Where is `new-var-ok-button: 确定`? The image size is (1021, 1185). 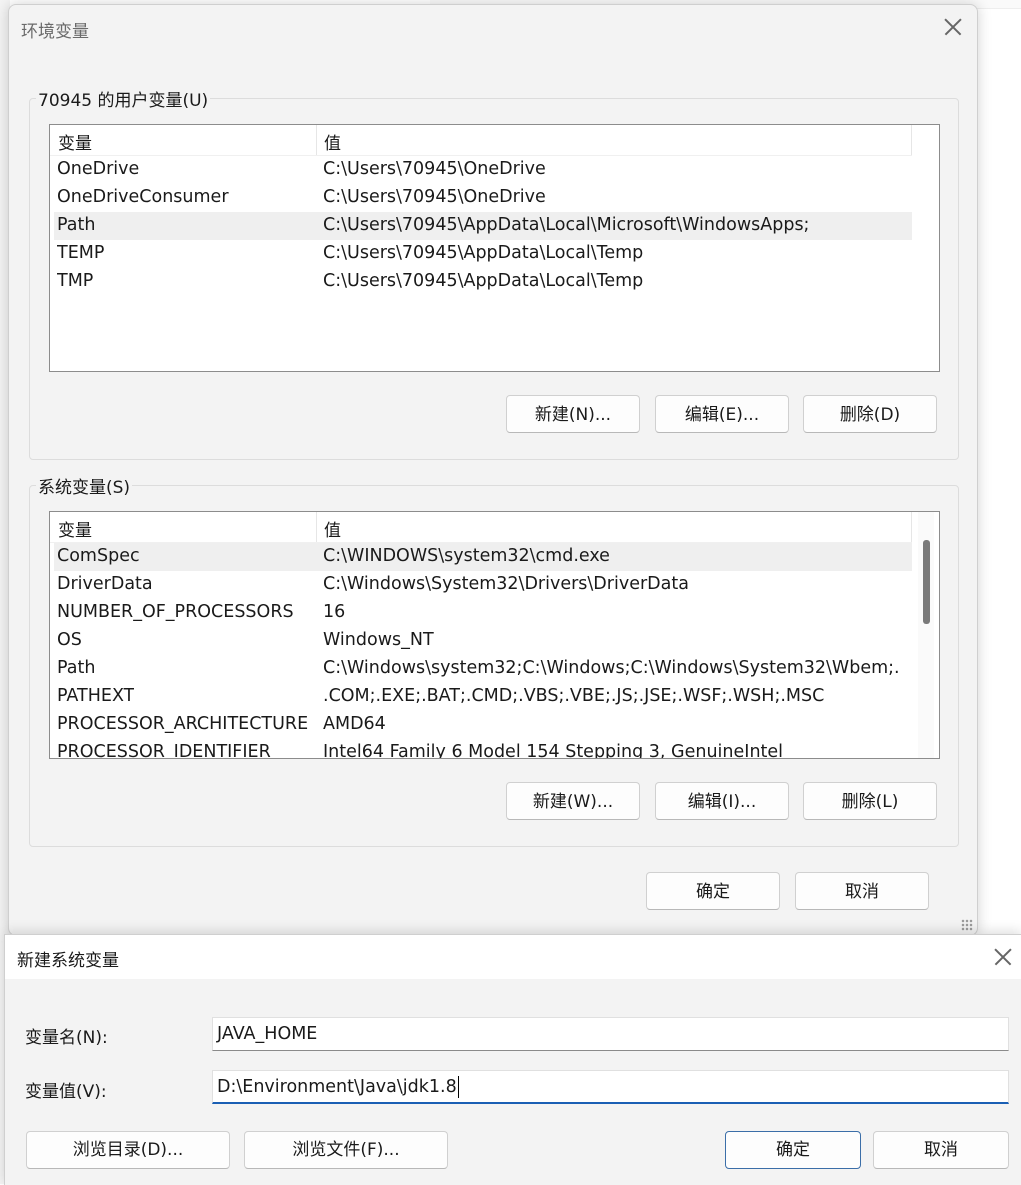
new-var-ok-button: 确定 is located at coordinates (793, 1150).